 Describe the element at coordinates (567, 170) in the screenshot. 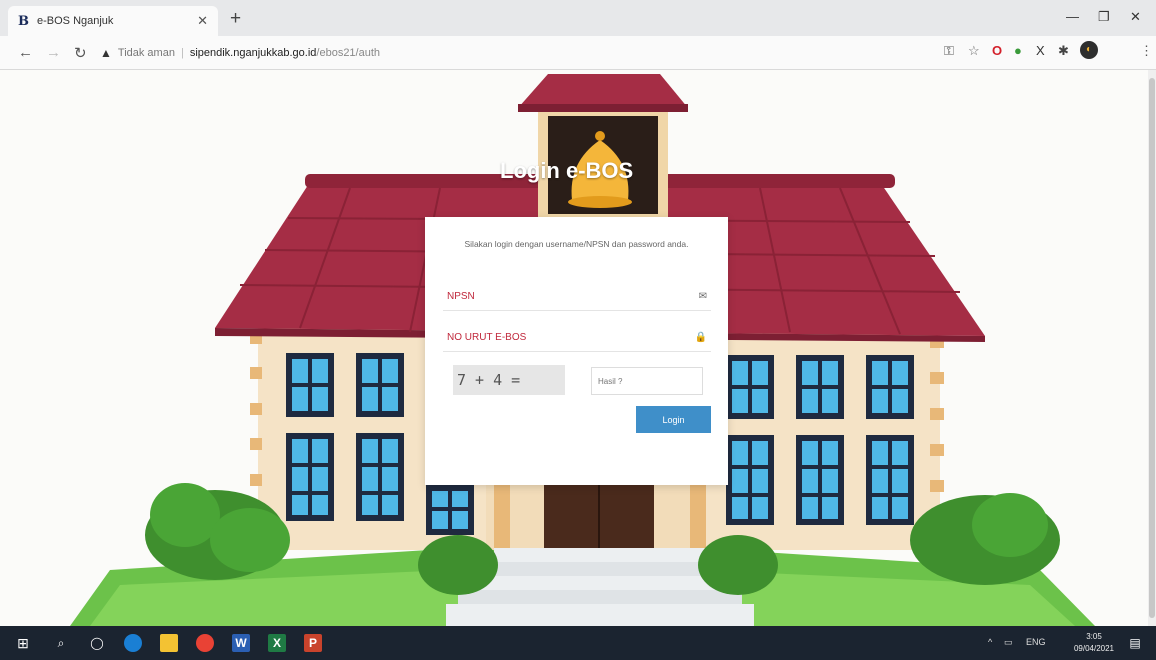

I see `login-heading: Login e-BOS` at that location.